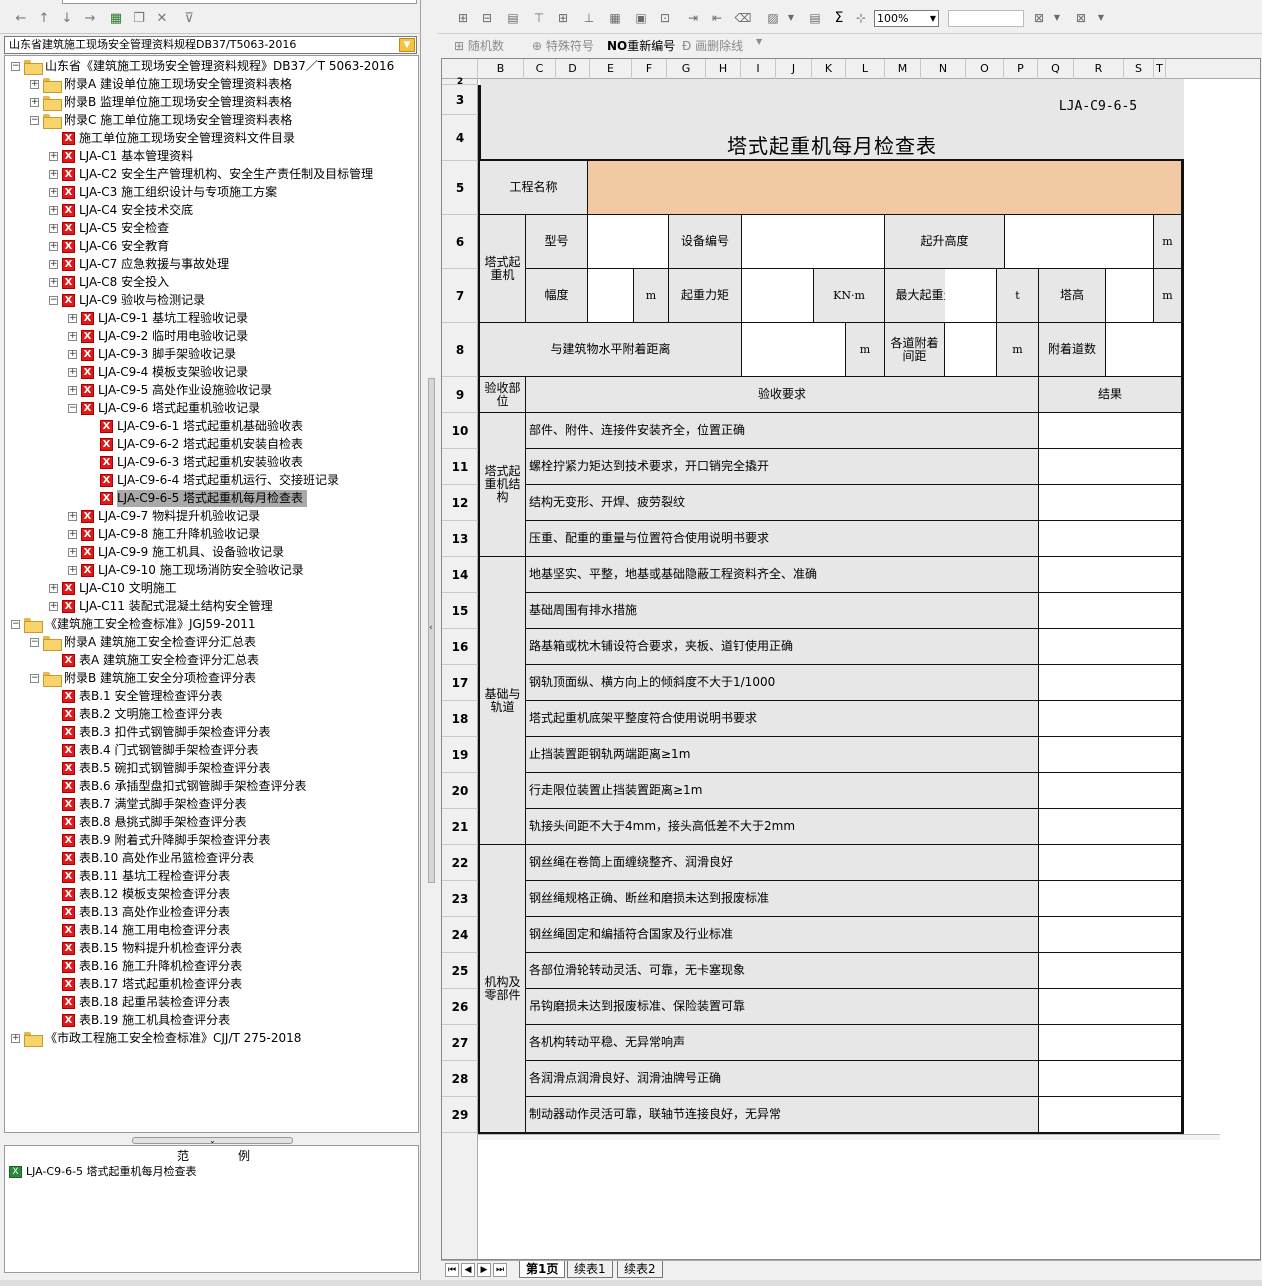 This screenshot has width=1262, height=1286. I want to click on tree-node: − X LJA-C9-6 塔式起重机验收记录, so click(211, 408).